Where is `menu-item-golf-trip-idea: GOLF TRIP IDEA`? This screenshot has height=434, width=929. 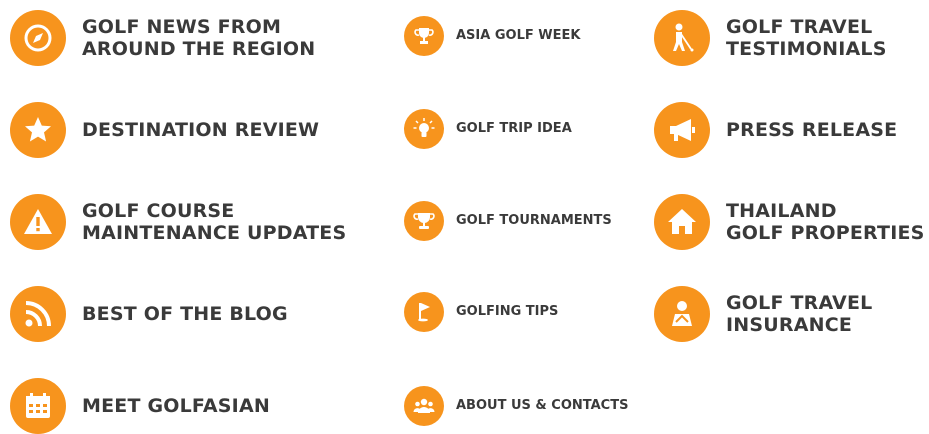 menu-item-golf-trip-idea: GOLF TRIP IDEA is located at coordinates (488, 129).